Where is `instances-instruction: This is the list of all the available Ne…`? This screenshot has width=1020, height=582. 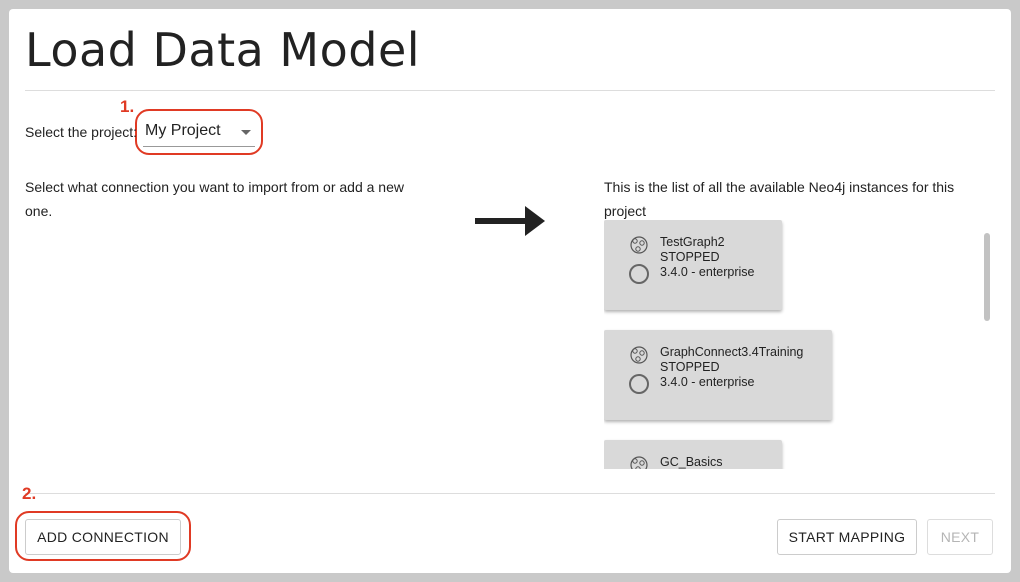
instances-instruction: This is the list of all the available Ne… is located at coordinates (779, 199).